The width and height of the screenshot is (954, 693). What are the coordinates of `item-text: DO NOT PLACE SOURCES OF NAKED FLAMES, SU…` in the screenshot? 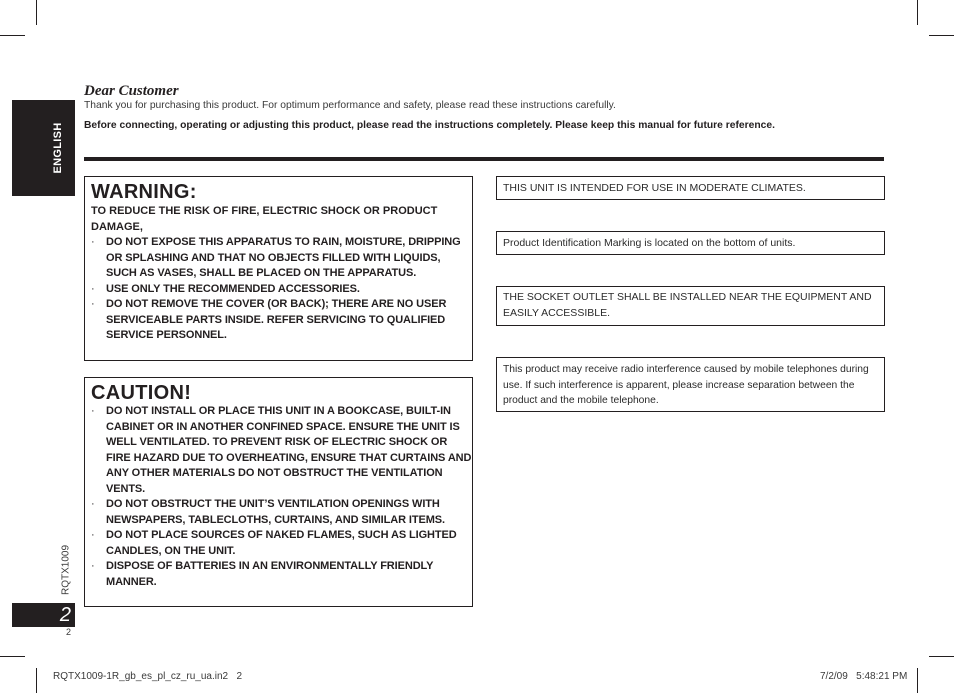 It's located at (281, 543).